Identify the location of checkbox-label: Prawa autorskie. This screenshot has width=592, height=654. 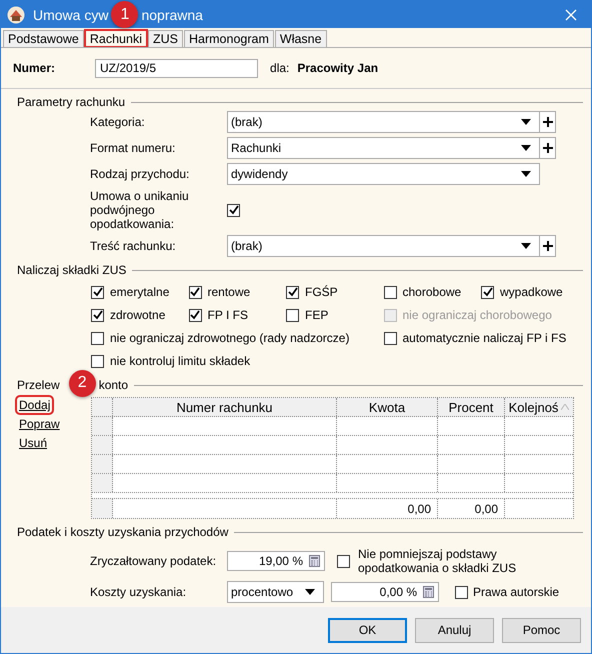
(516, 592).